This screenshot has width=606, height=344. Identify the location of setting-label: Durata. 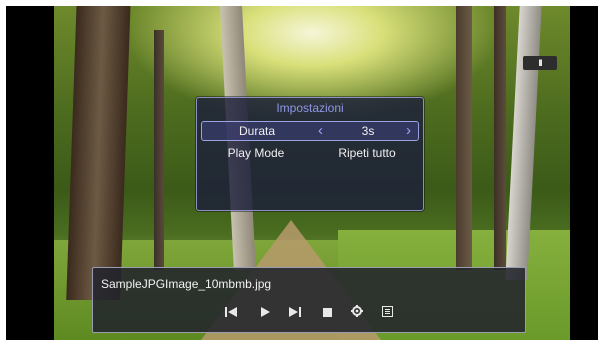
(257, 131).